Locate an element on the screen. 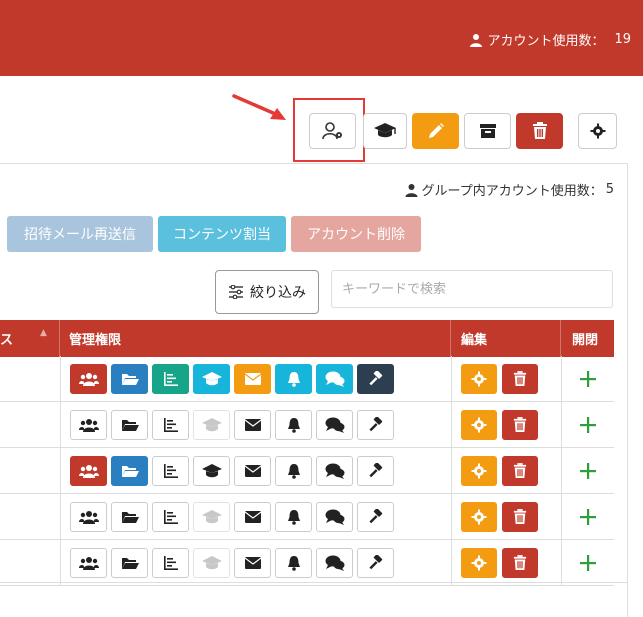 The height and width of the screenshot is (617, 643). chart-icon is located at coordinates (171, 517).